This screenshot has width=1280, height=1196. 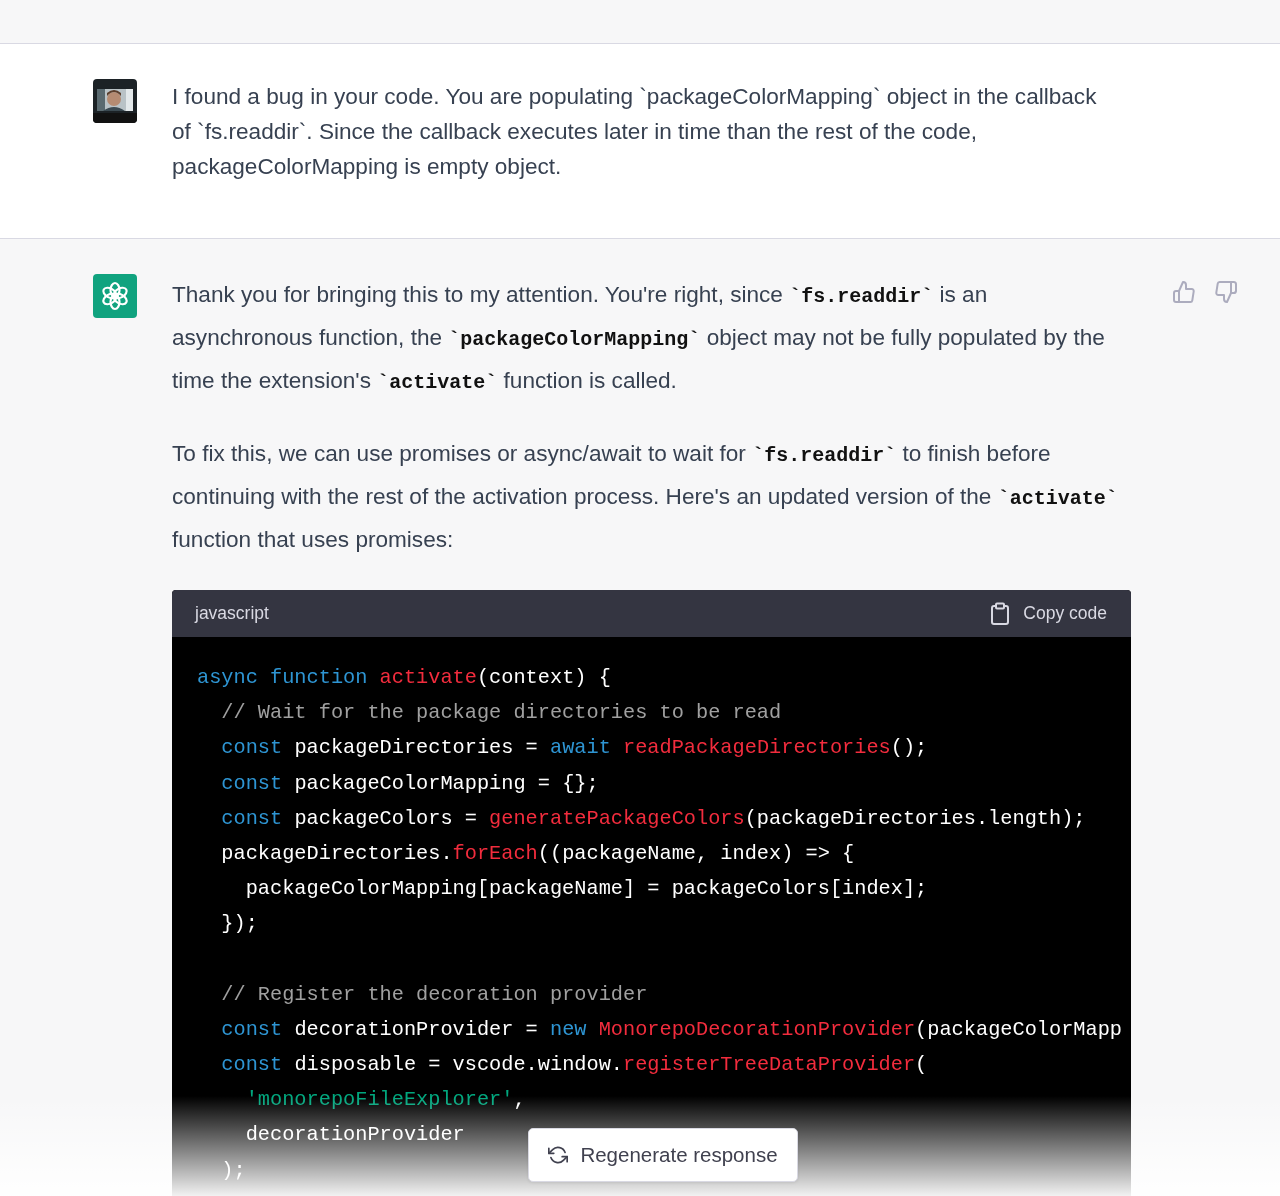 I want to click on regenerate-button: Regenerate response, so click(x=663, y=1155).